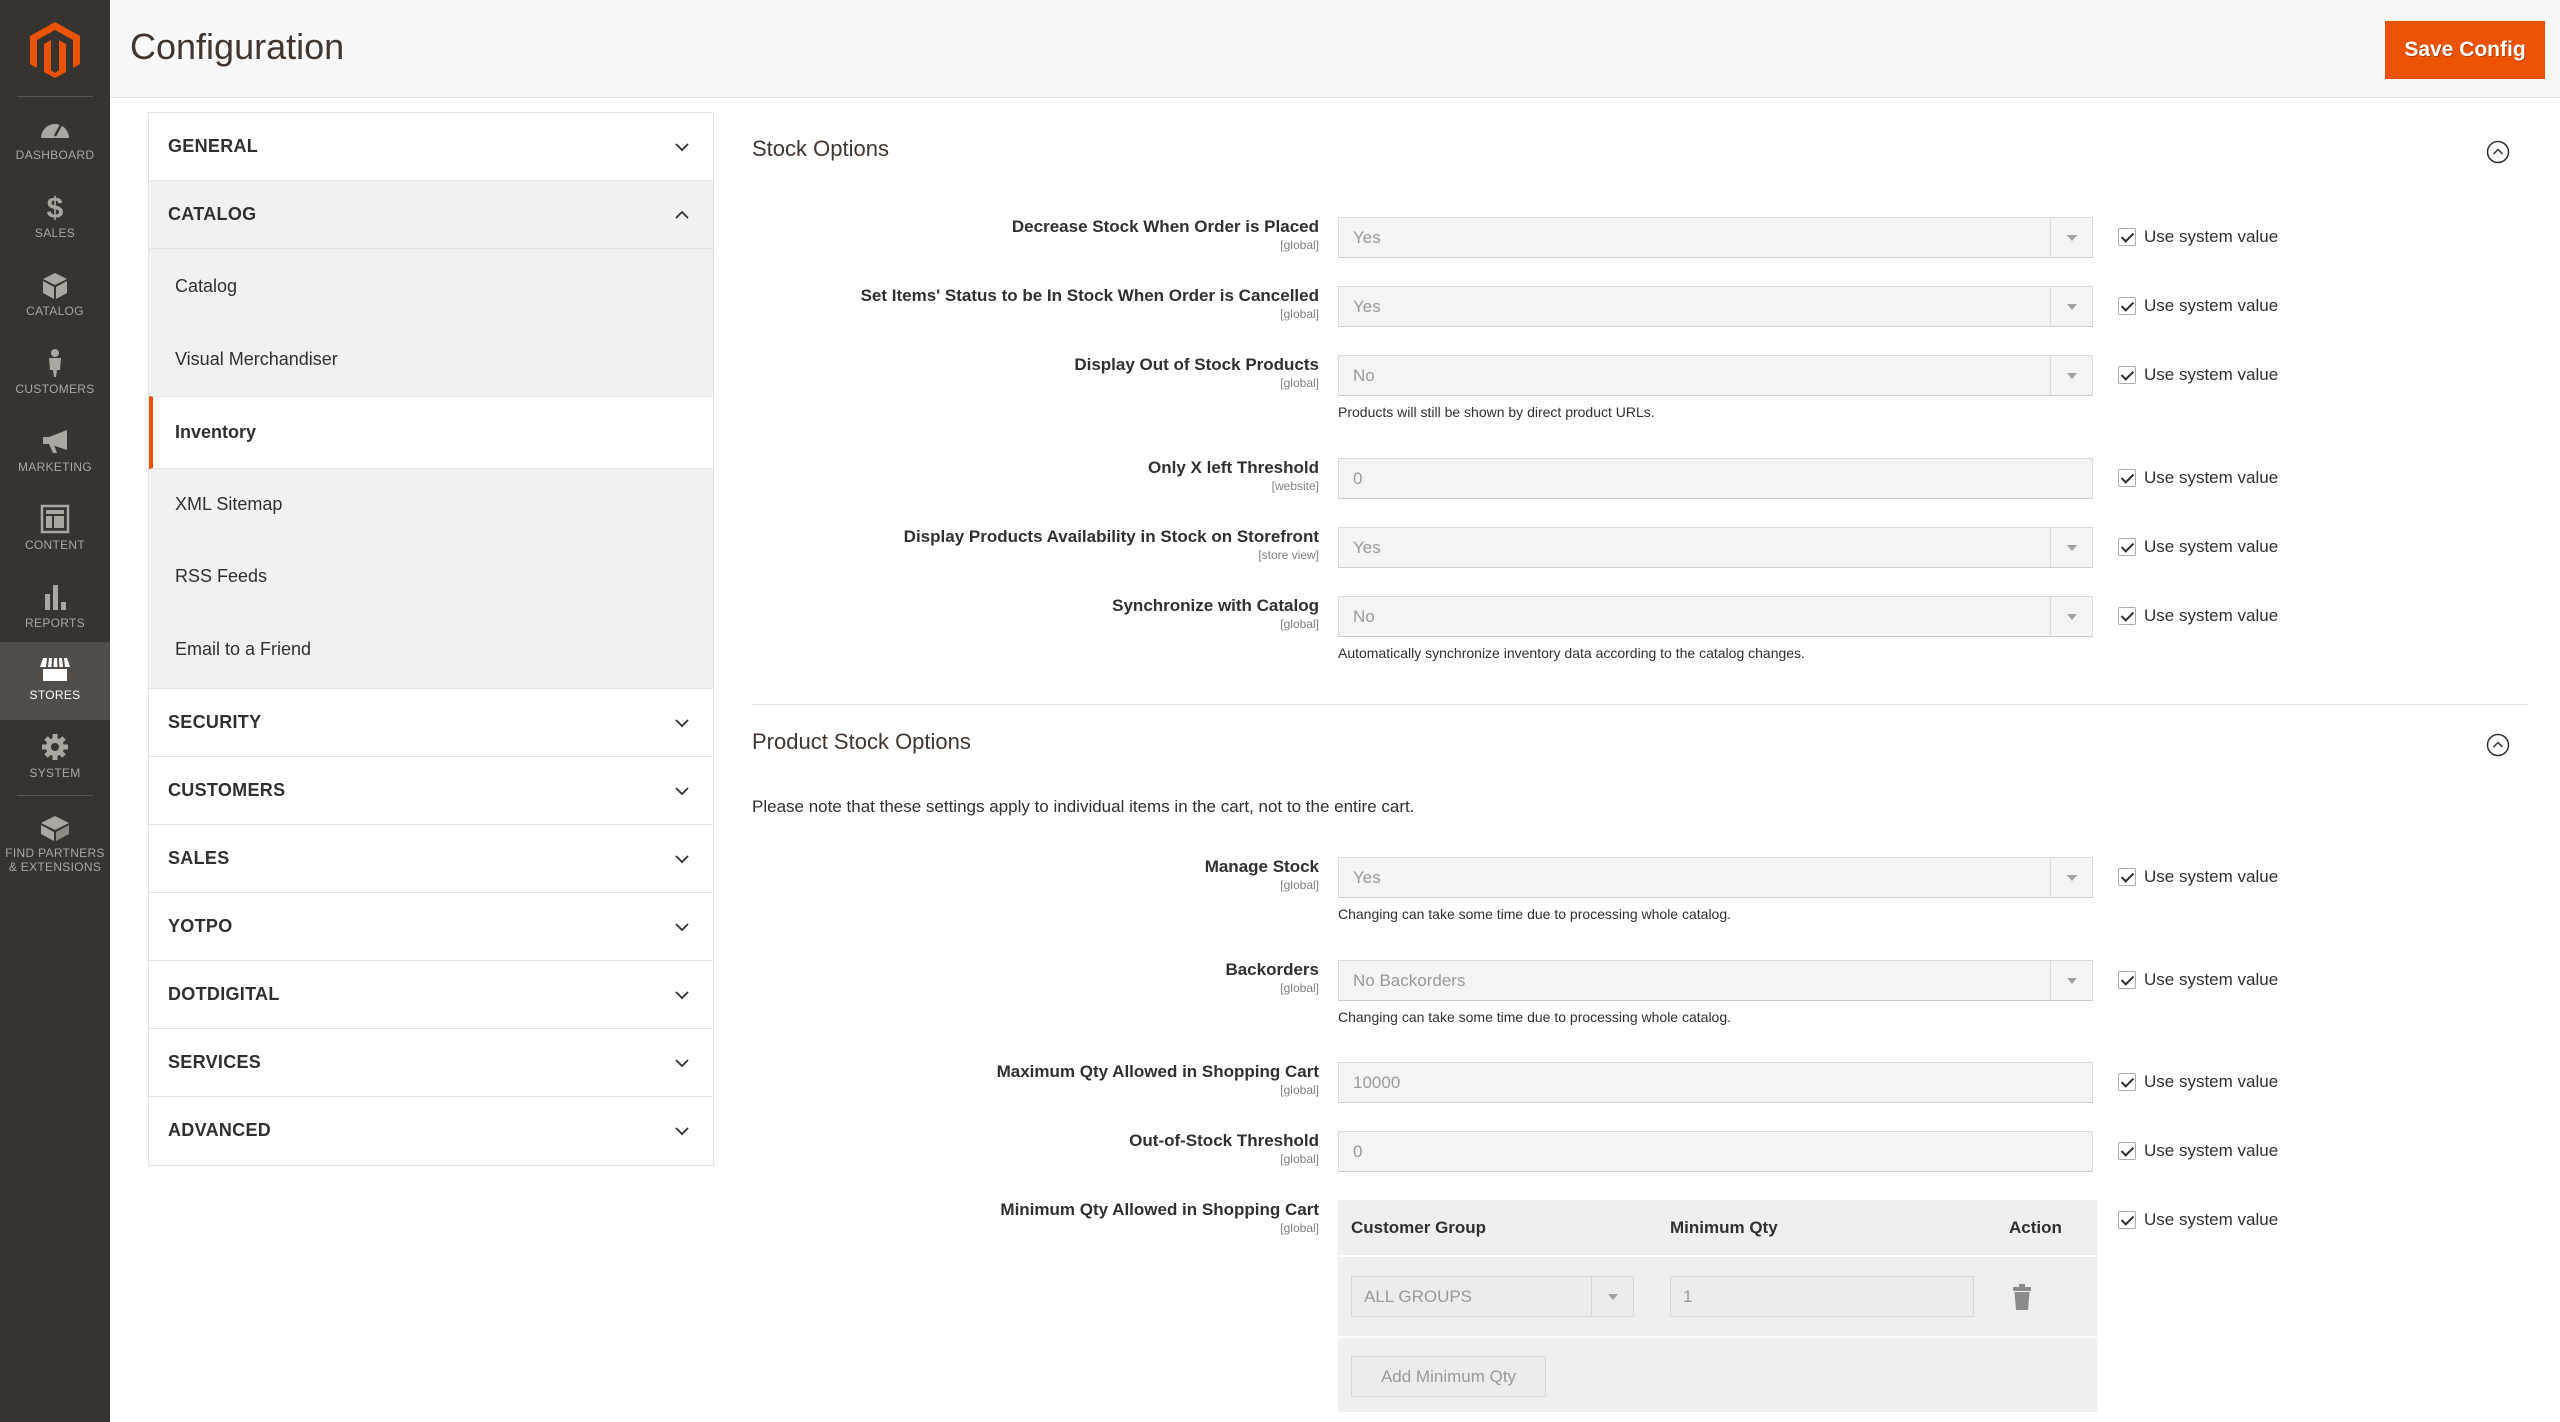 The image size is (2560, 1422). What do you see at coordinates (55, 131) in the screenshot?
I see `dashboard-icon` at bounding box center [55, 131].